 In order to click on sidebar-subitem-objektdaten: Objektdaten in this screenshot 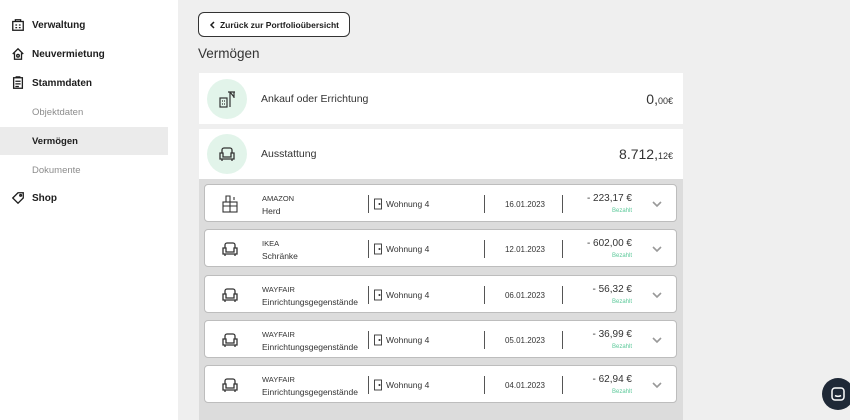, I will do `click(84, 112)`.